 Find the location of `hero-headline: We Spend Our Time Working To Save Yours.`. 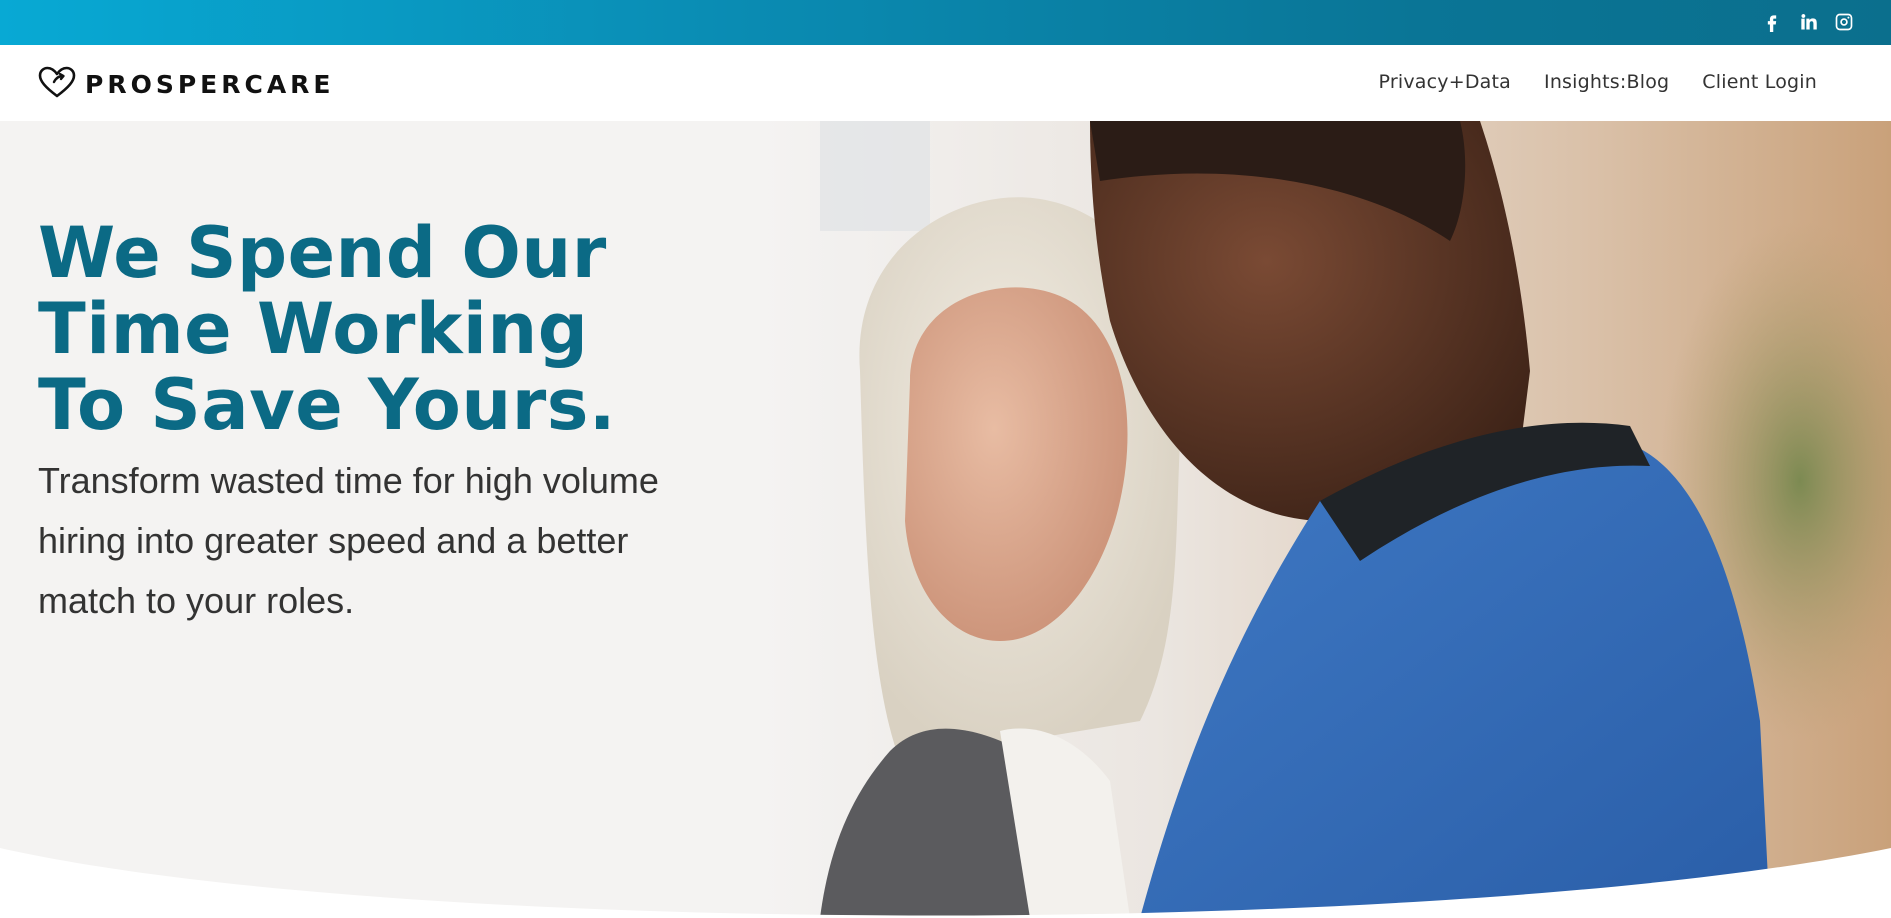

hero-headline: We Spend Our Time Working To Save Yours. is located at coordinates (388, 329).